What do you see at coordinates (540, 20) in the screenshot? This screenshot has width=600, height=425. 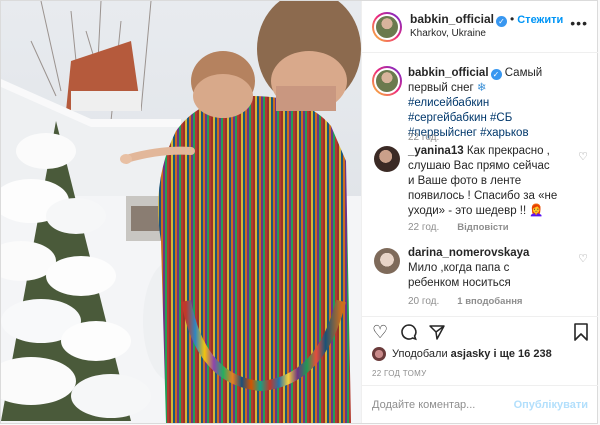 I see `follow-button: Стежити` at bounding box center [540, 20].